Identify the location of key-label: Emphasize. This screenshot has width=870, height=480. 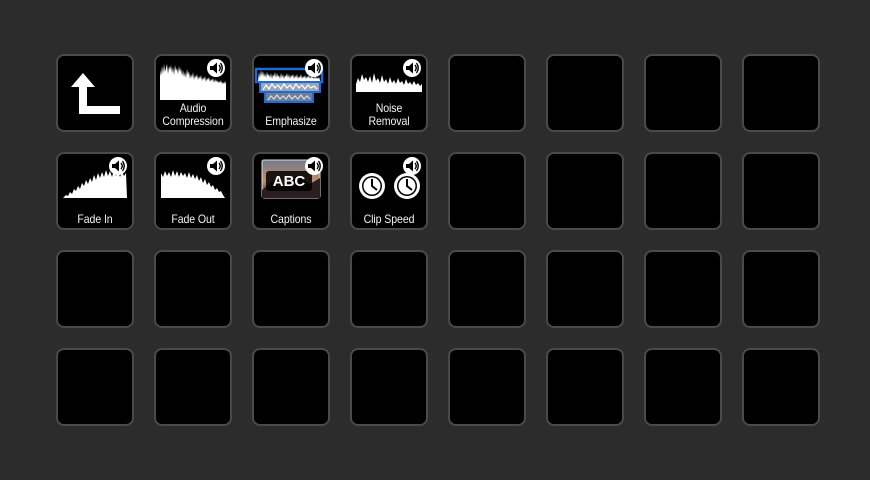
(291, 121).